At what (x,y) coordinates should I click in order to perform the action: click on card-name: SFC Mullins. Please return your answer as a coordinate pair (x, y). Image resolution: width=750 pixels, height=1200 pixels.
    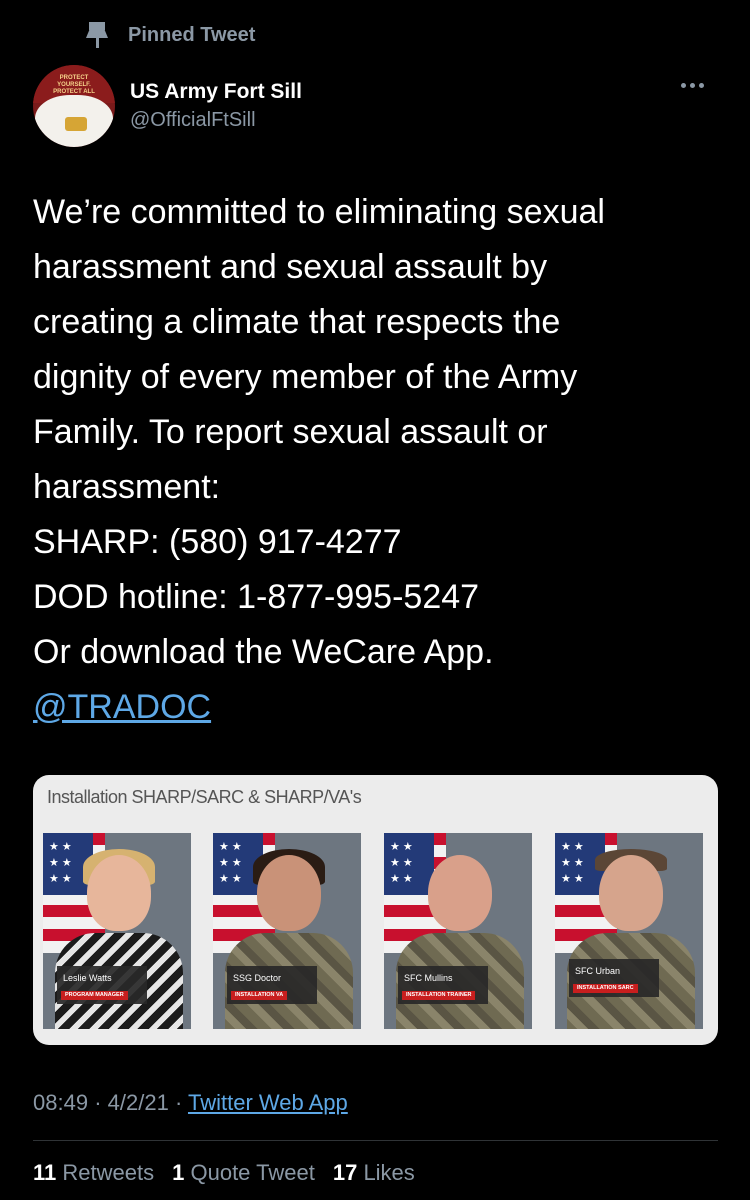
    Looking at the image, I should click on (428, 978).